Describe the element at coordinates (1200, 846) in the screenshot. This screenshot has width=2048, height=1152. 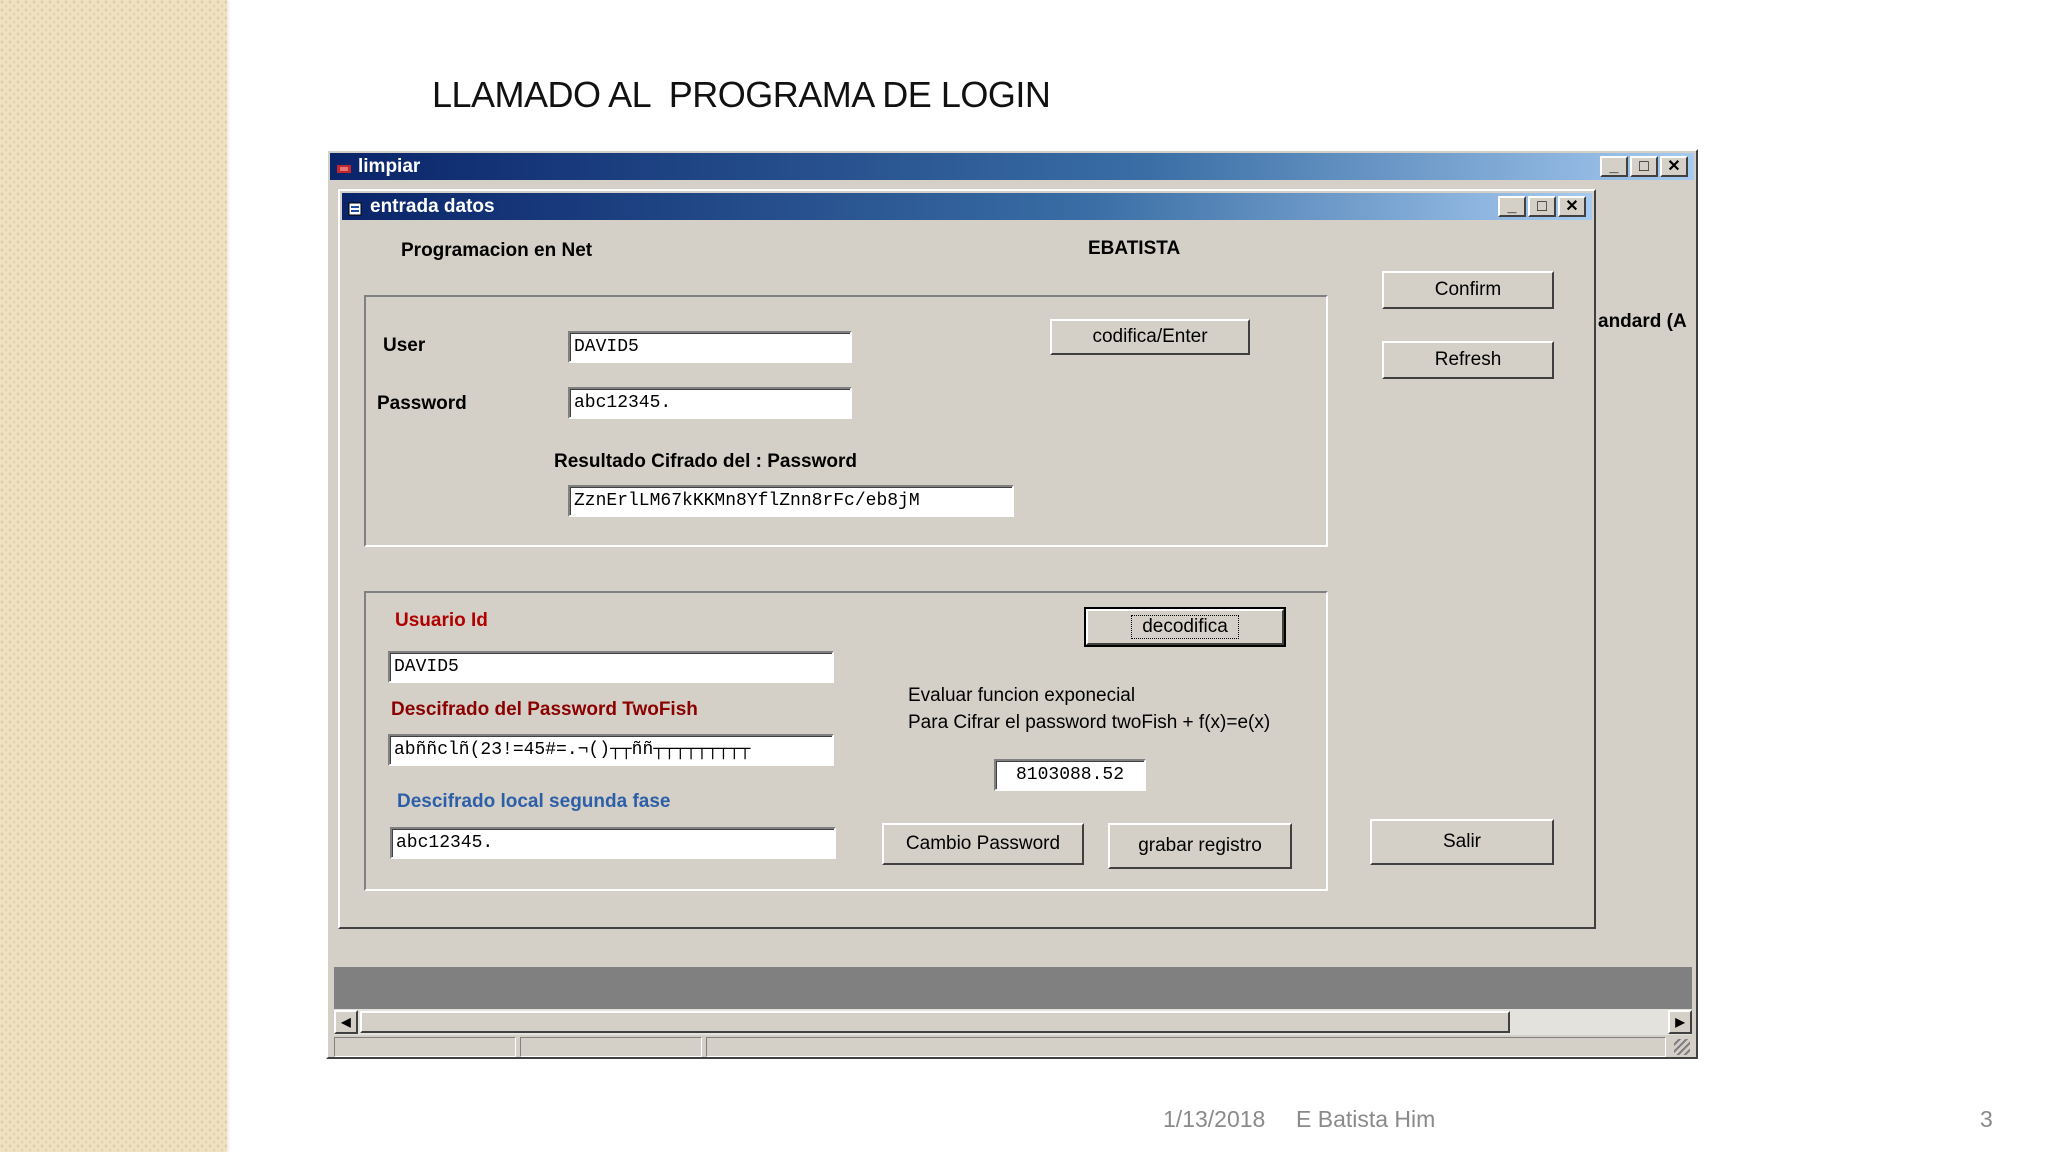
I see `grabar-registro-button: grabar registro` at that location.